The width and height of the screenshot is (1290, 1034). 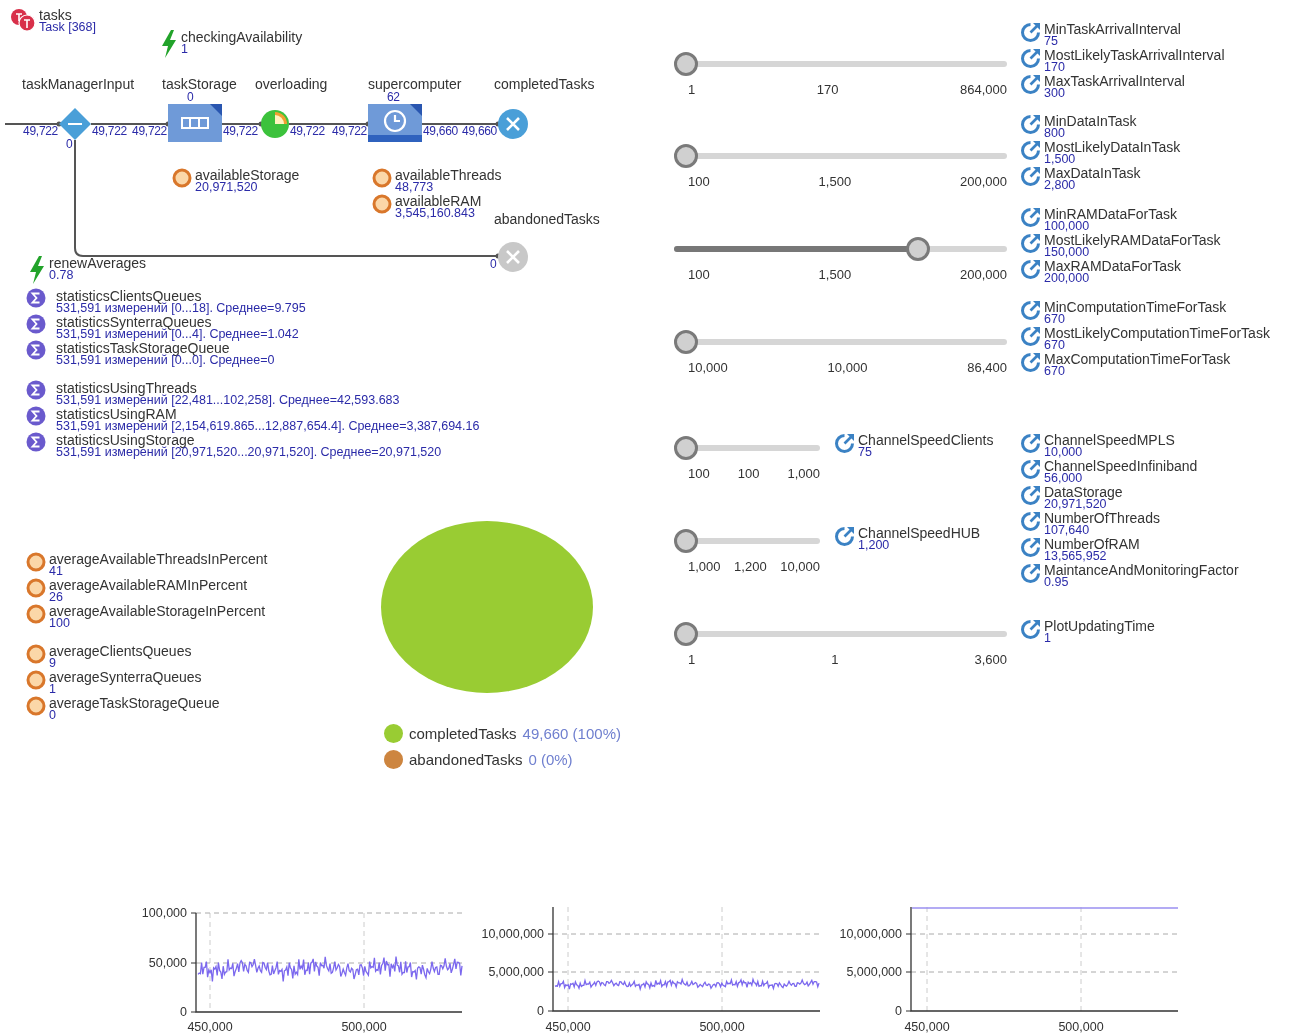 I want to click on slider-tick-label: 864,000, so click(x=983, y=89).